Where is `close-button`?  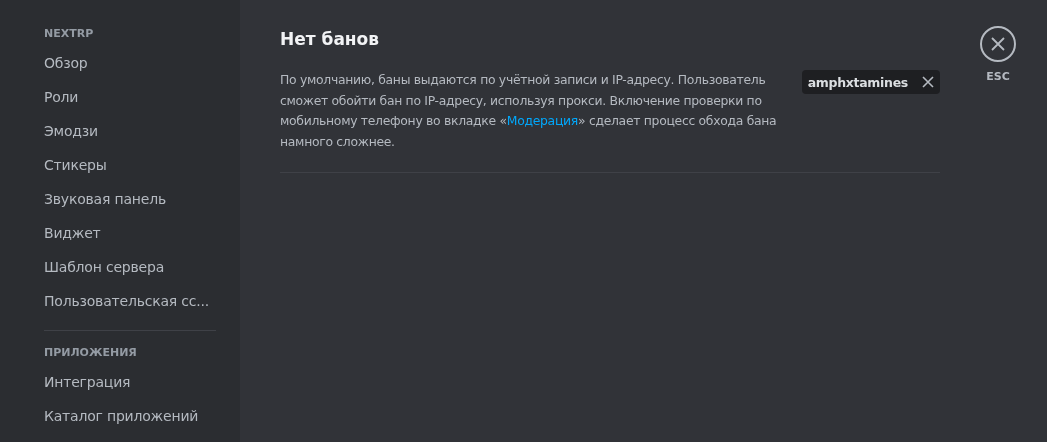 close-button is located at coordinates (998, 44).